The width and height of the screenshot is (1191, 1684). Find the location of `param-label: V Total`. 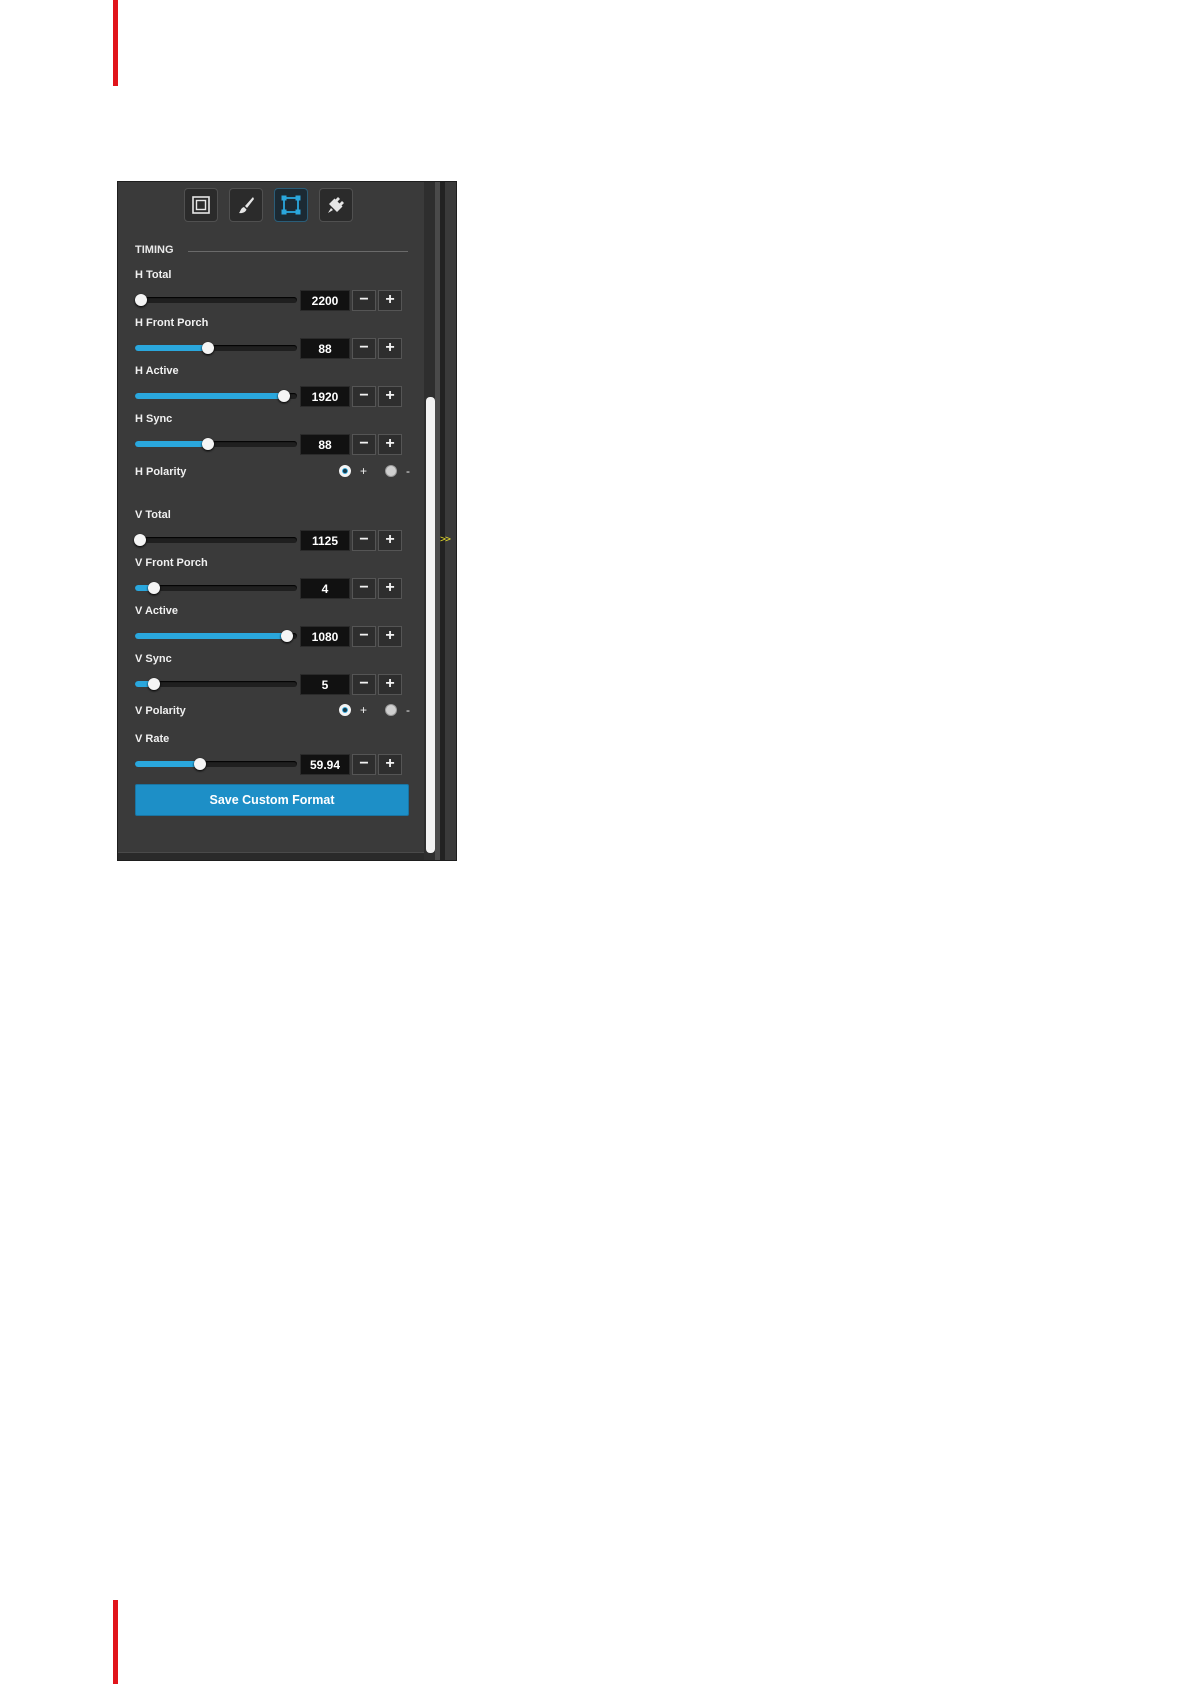

param-label: V Total is located at coordinates (153, 515).